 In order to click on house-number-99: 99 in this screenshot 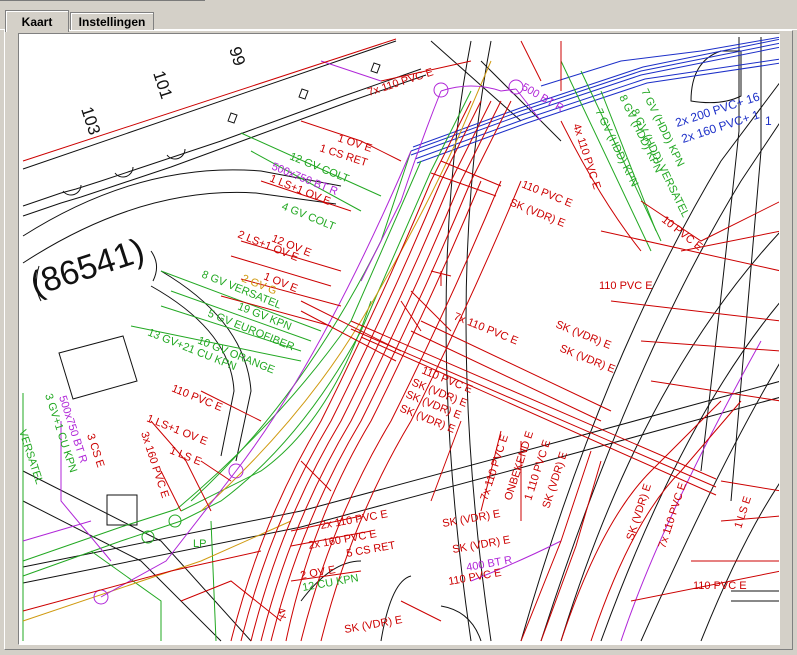, I will do `click(237, 56)`.